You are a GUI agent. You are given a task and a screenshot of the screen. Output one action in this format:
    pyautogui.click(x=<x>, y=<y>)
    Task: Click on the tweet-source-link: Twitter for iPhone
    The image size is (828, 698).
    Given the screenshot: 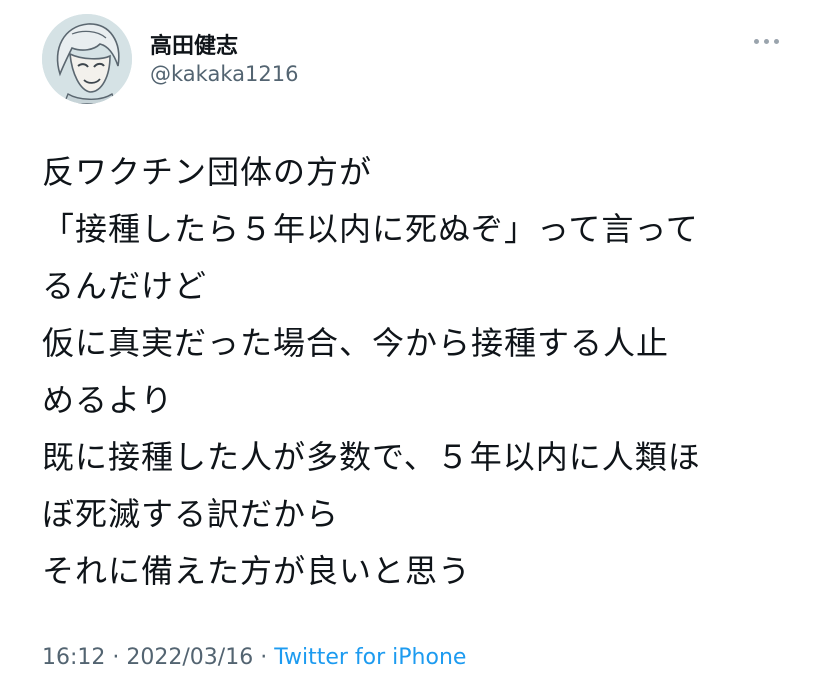 What is the action you would take?
    pyautogui.click(x=370, y=657)
    